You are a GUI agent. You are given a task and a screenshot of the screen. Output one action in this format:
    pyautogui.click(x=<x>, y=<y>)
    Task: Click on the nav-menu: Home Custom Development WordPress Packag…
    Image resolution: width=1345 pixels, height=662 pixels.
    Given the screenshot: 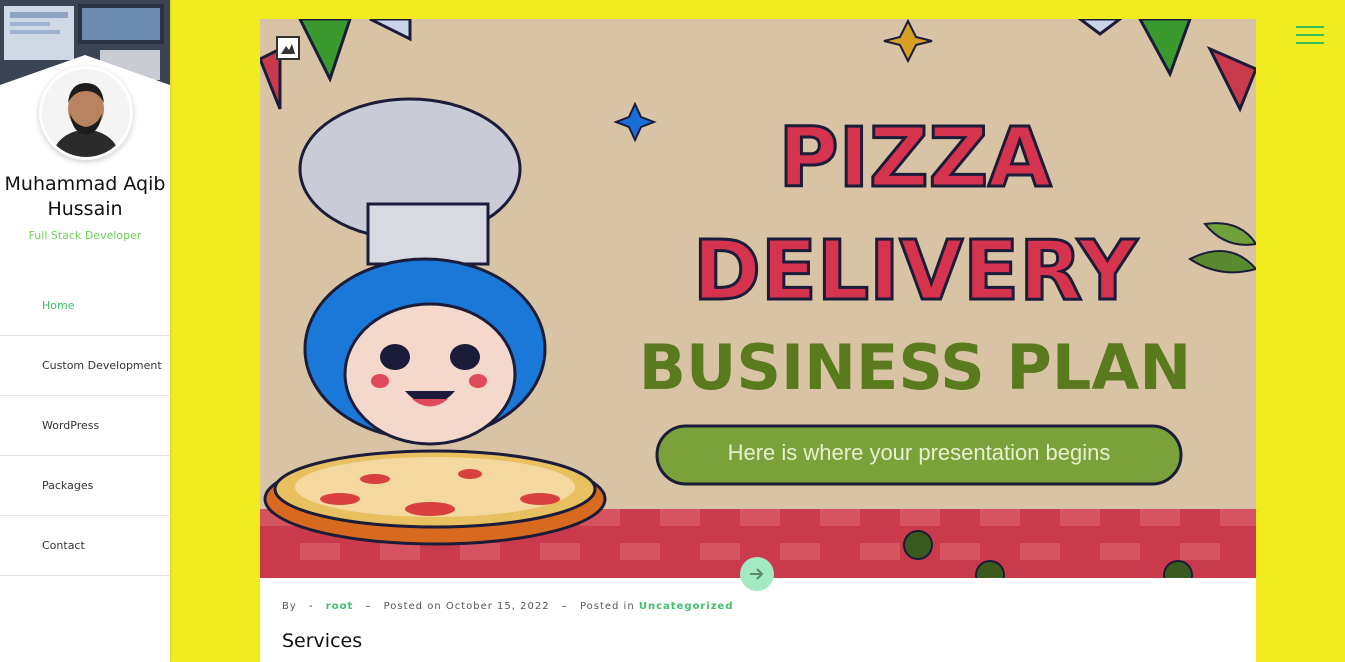 What is the action you would take?
    pyautogui.click(x=85, y=426)
    